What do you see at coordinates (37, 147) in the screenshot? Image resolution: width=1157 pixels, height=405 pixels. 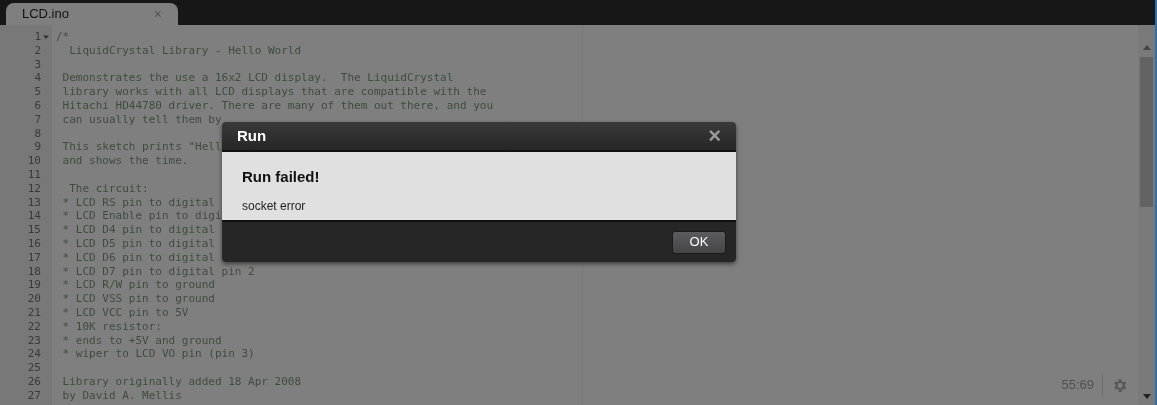 I see `line-number: 9` at bounding box center [37, 147].